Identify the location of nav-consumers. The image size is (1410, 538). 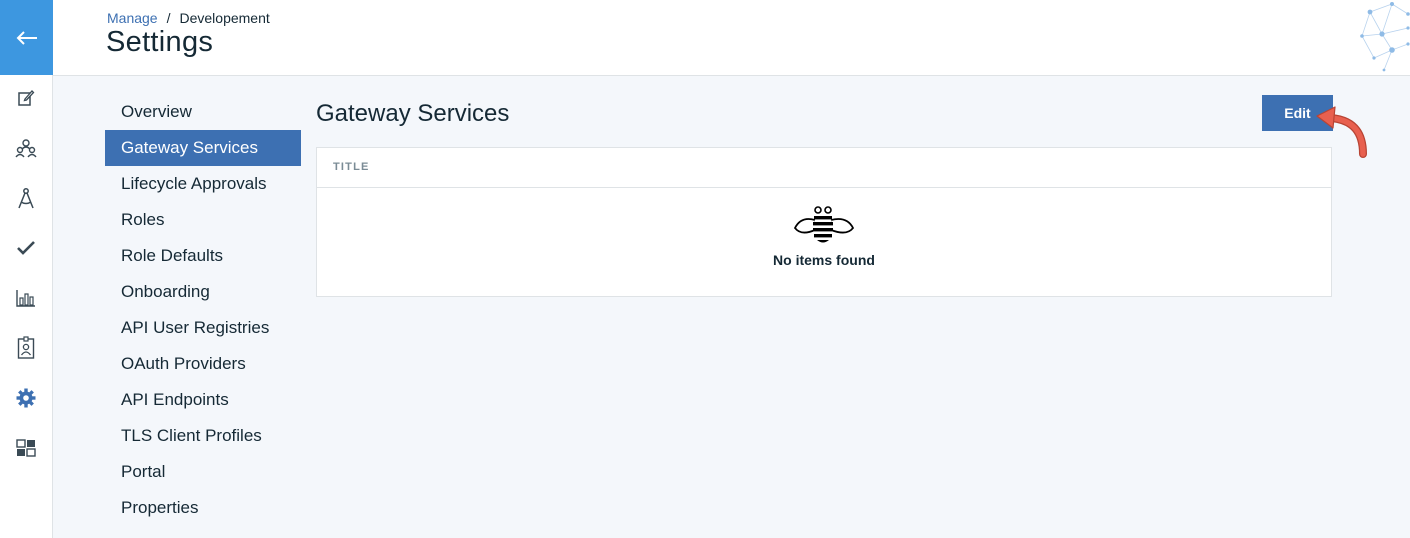
(26, 348).